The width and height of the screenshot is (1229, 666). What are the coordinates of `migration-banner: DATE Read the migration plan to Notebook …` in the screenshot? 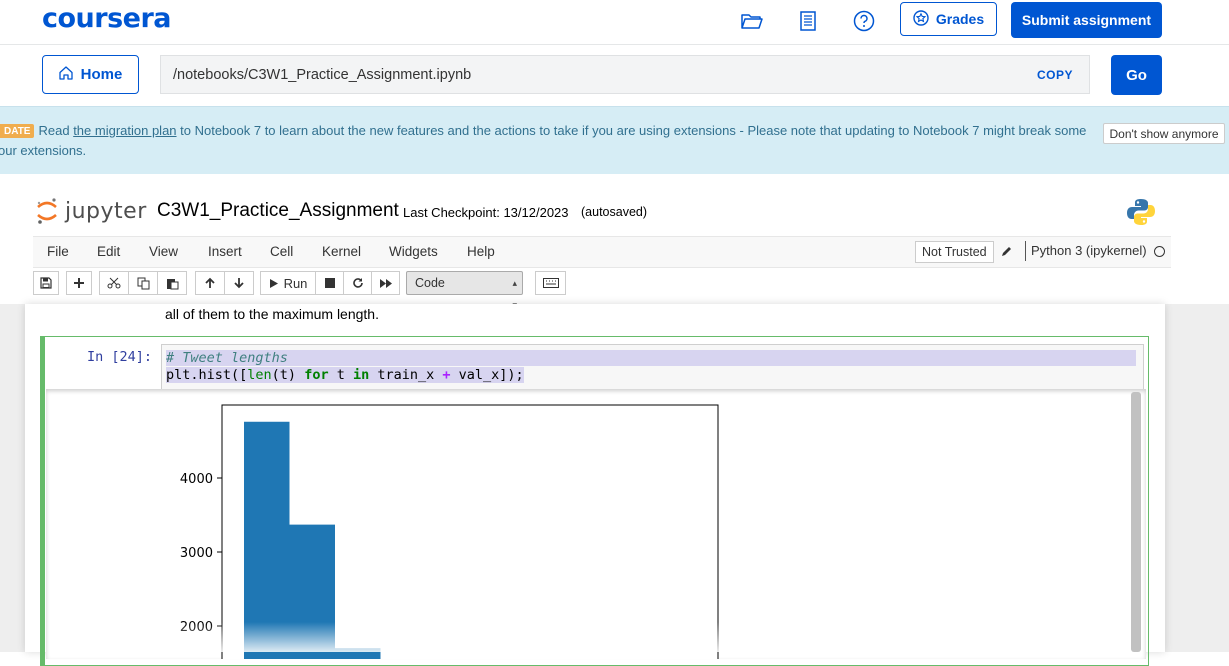 It's located at (614, 140).